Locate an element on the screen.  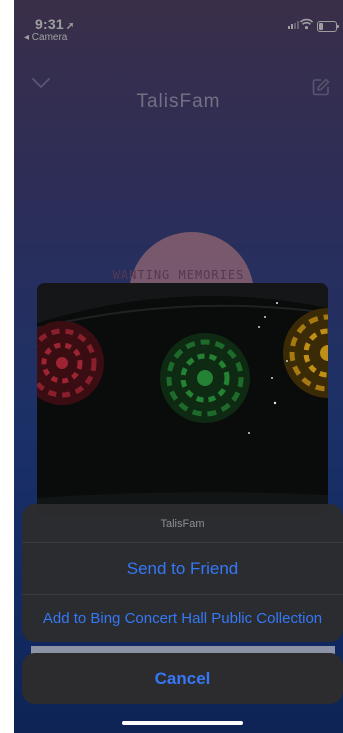
action-sheet-title: TalisFam is located at coordinates (182, 524).